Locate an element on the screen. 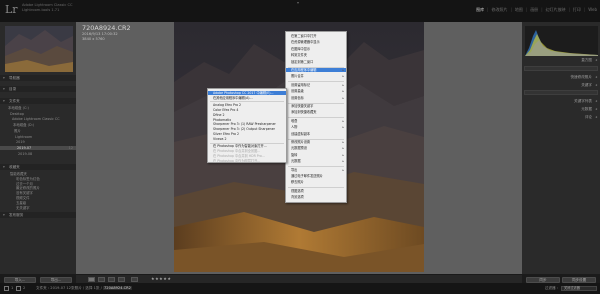 The image size is (600, 294). submenu-item: Sharpener Pro 3: (1) RAW Presharpener is located at coordinates (247, 124).